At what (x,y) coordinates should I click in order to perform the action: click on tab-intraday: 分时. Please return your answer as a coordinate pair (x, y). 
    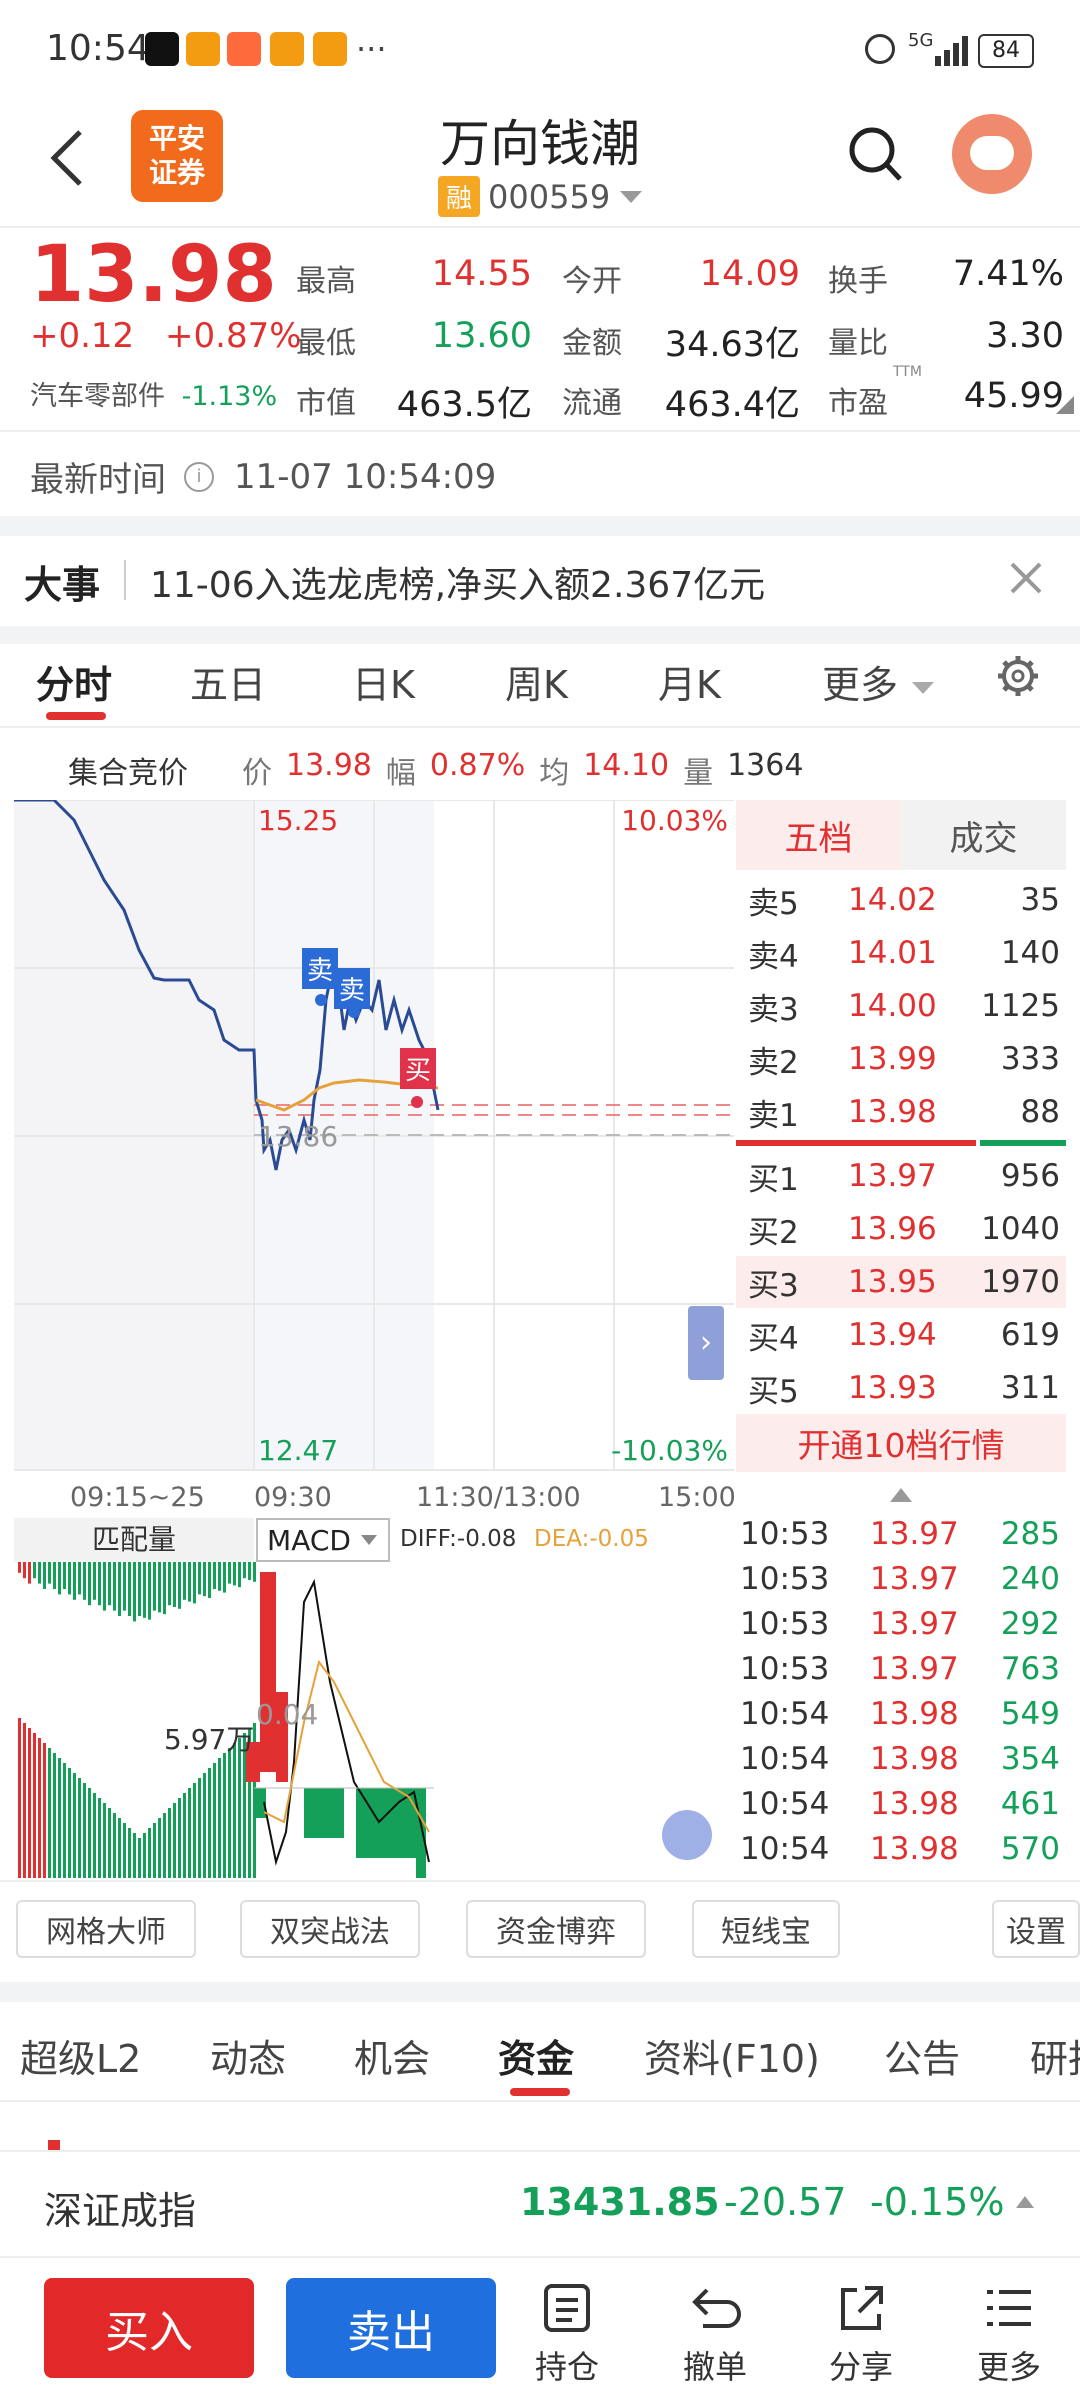
    Looking at the image, I should click on (74, 681).